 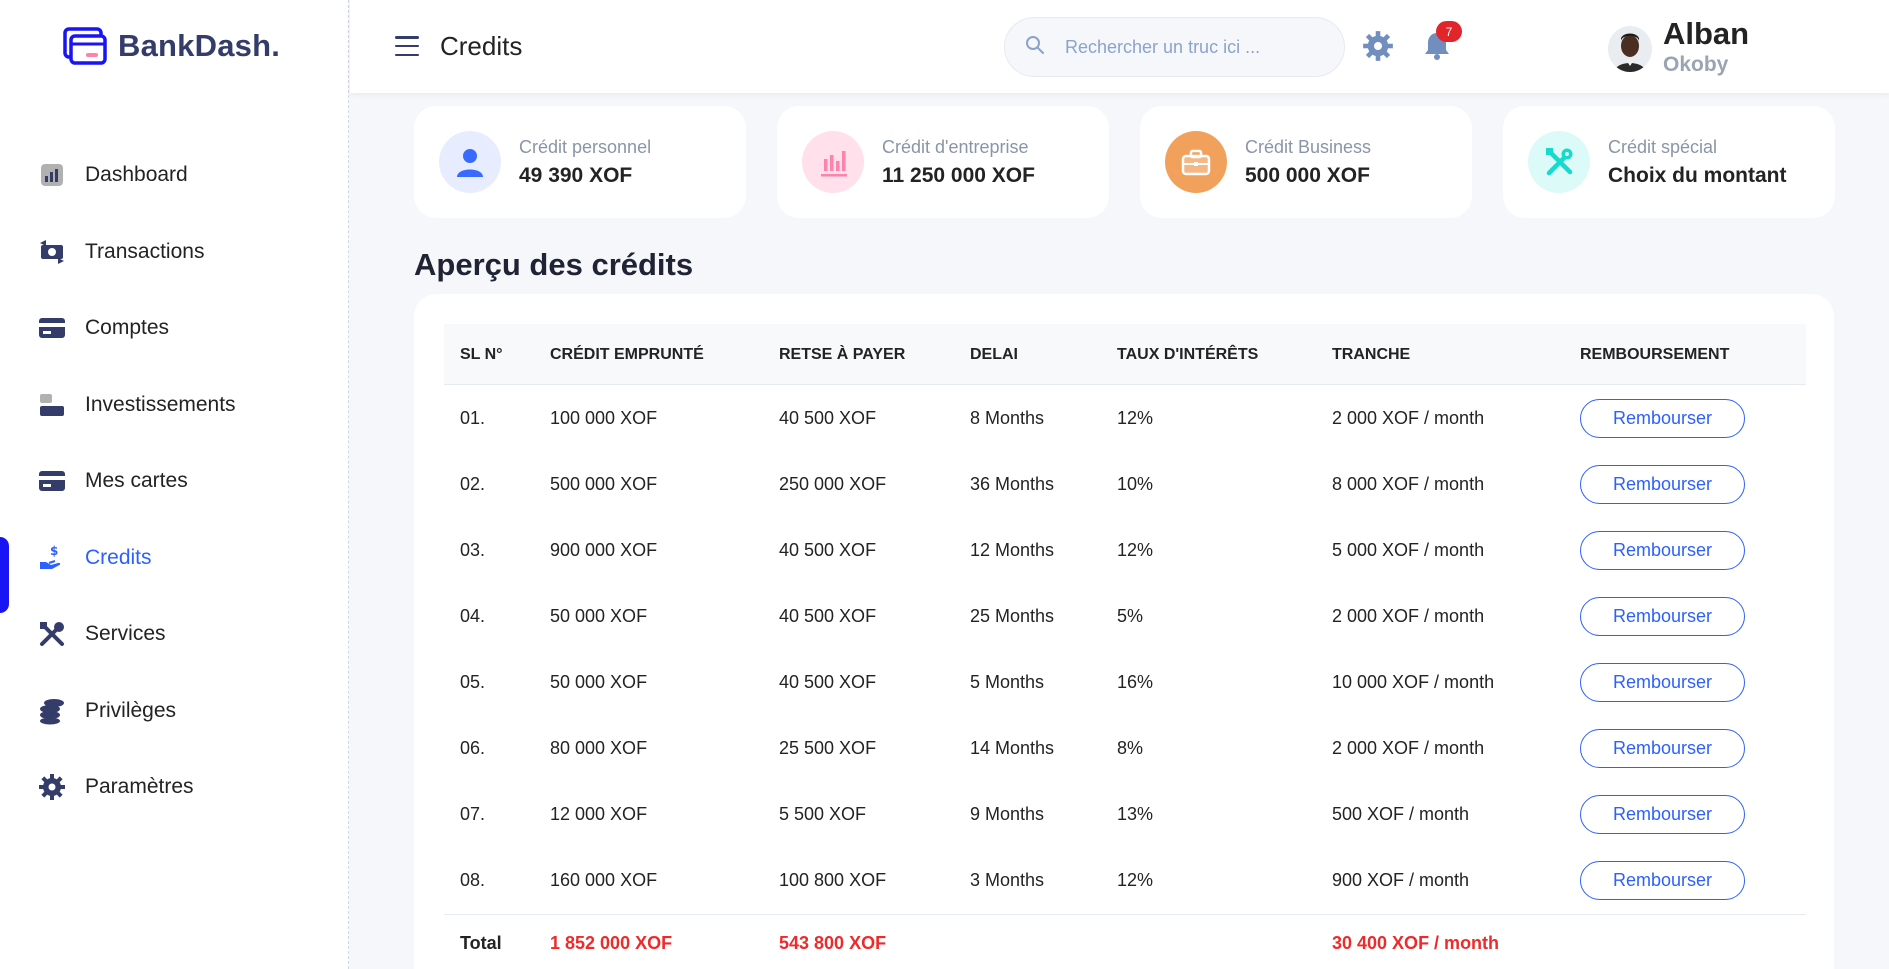 I want to click on sidebar-item-privileges: Privilèges, so click(x=174, y=711).